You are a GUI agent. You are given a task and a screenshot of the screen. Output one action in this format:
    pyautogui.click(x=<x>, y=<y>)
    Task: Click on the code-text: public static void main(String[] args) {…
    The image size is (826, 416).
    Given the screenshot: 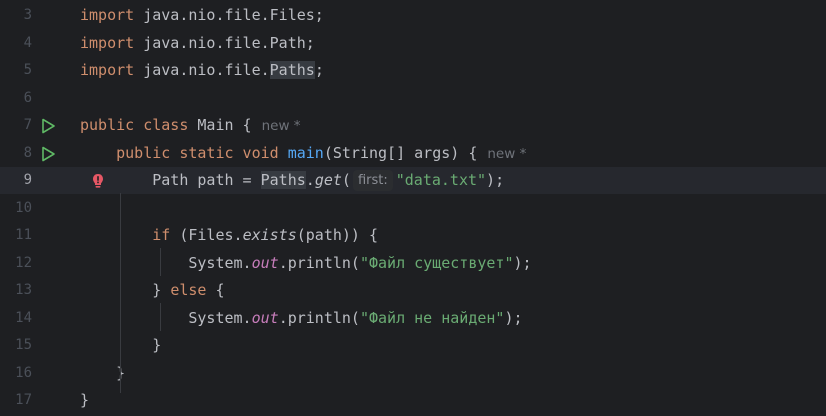 What is the action you would take?
    pyautogui.click(x=303, y=154)
    